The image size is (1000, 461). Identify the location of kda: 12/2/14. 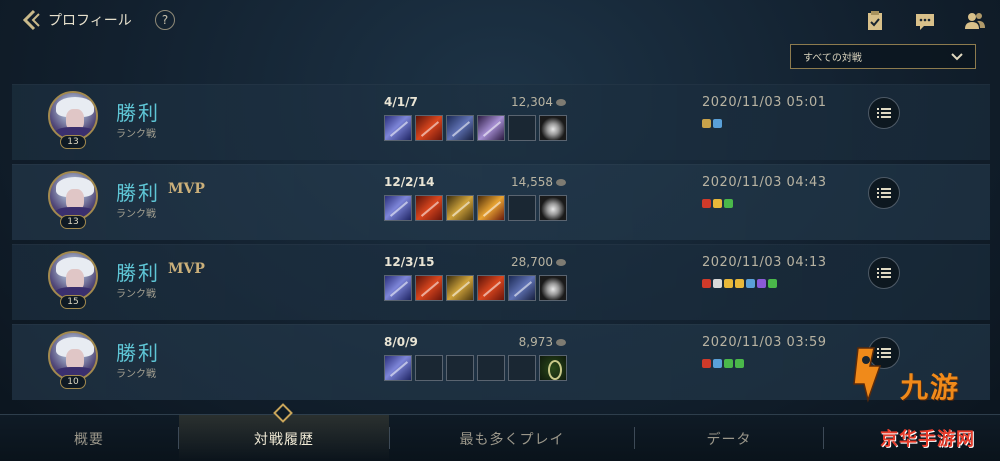
(409, 182).